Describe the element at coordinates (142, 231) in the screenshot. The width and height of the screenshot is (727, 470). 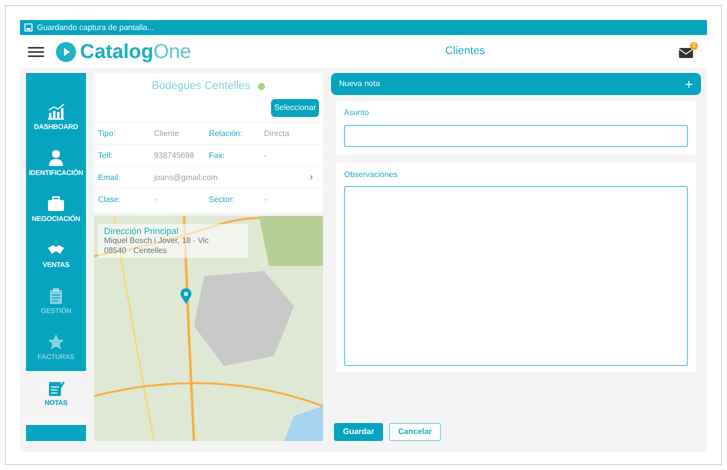
I see `address-title: Dirección Principal` at that location.